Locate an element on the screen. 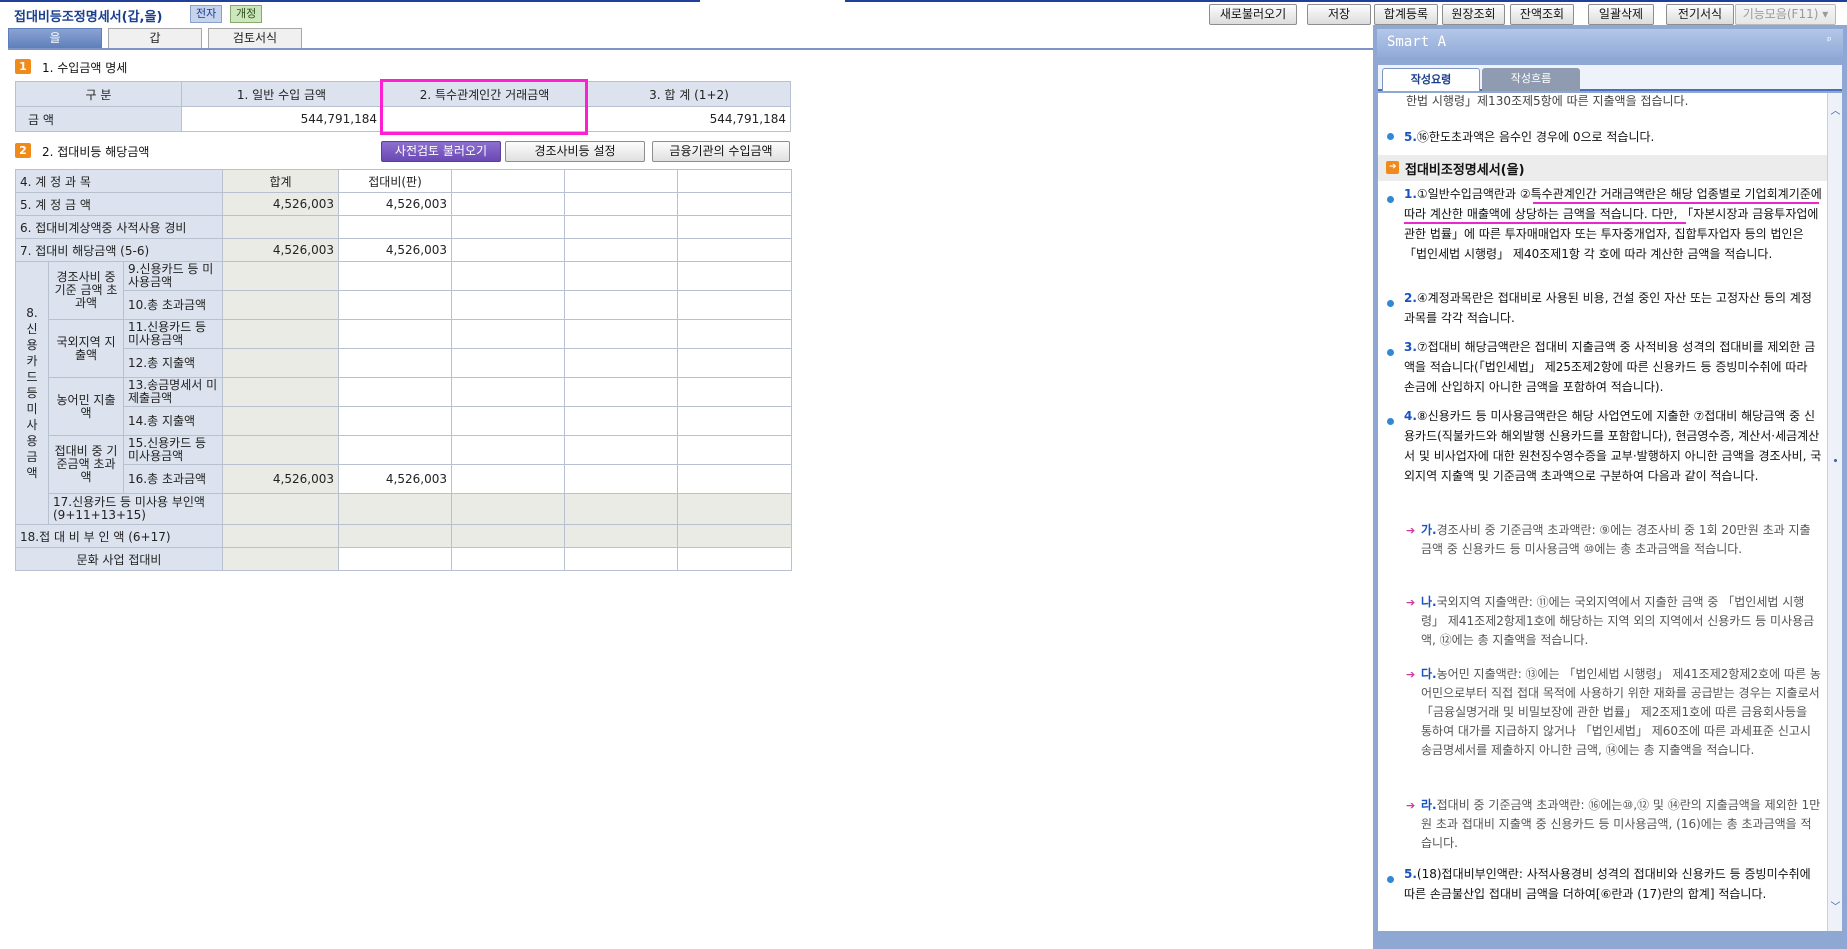 This screenshot has width=1847, height=949. section-title: 1. 수입금액 명세 is located at coordinates (85, 68).